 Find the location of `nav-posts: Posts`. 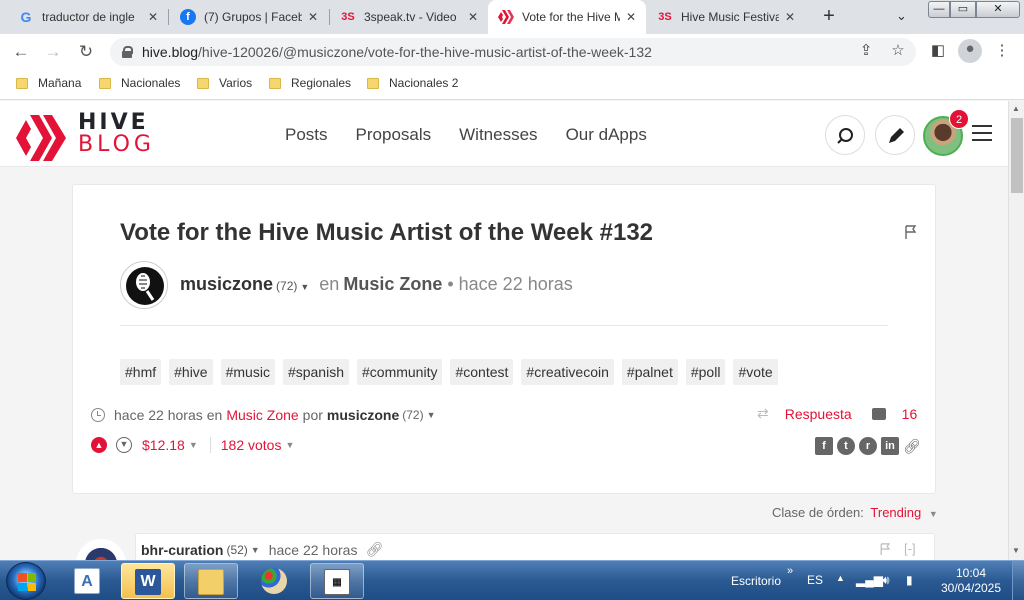

nav-posts: Posts is located at coordinates (306, 135).